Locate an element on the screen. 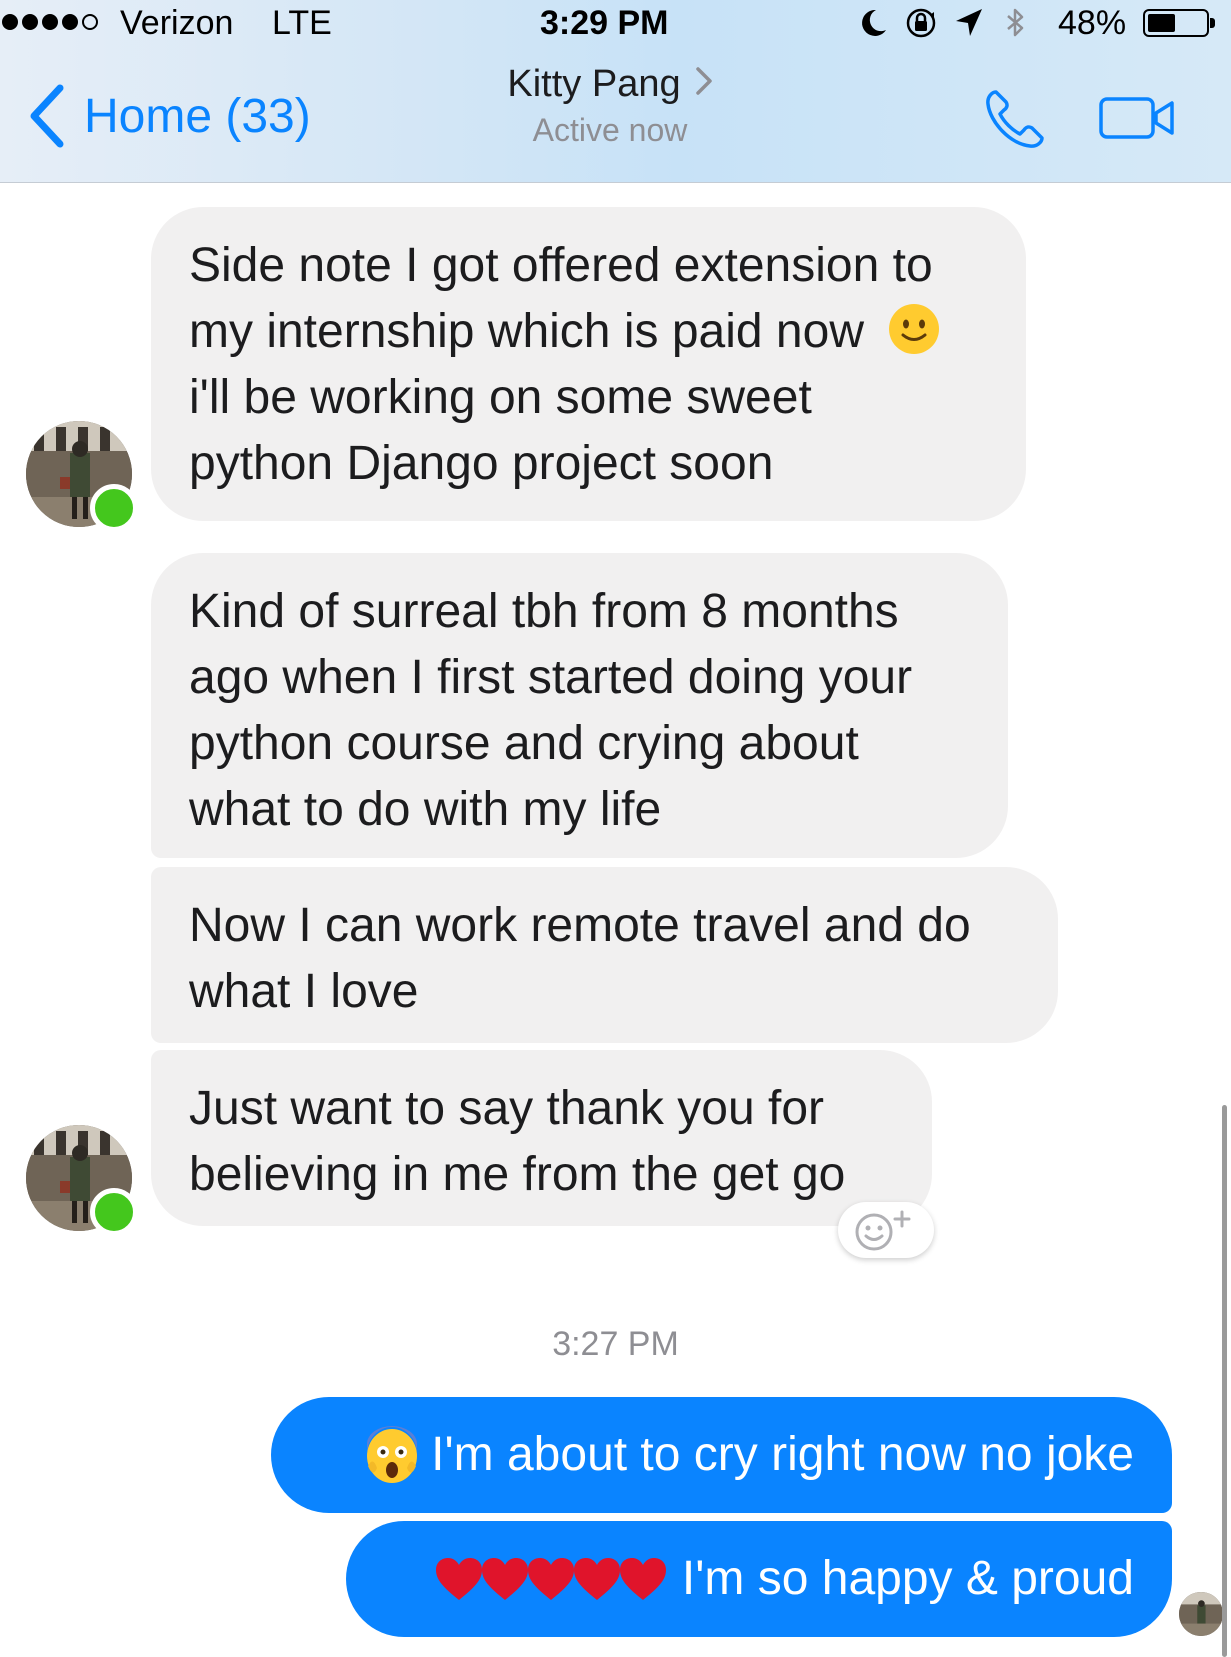 The height and width of the screenshot is (1657, 1231). slightly-smiling-face-emoji is located at coordinates (914, 329).